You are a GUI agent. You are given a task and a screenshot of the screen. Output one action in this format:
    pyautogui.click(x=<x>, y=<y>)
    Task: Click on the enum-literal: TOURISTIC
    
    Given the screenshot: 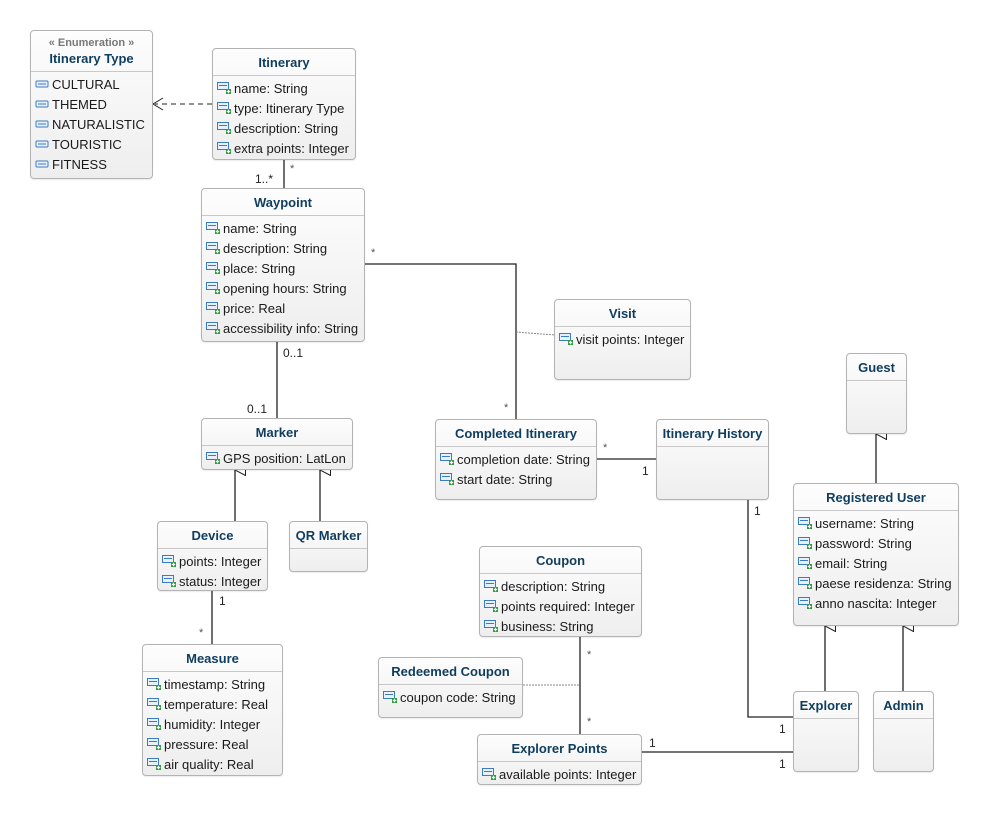 What is the action you would take?
    pyautogui.click(x=93, y=144)
    